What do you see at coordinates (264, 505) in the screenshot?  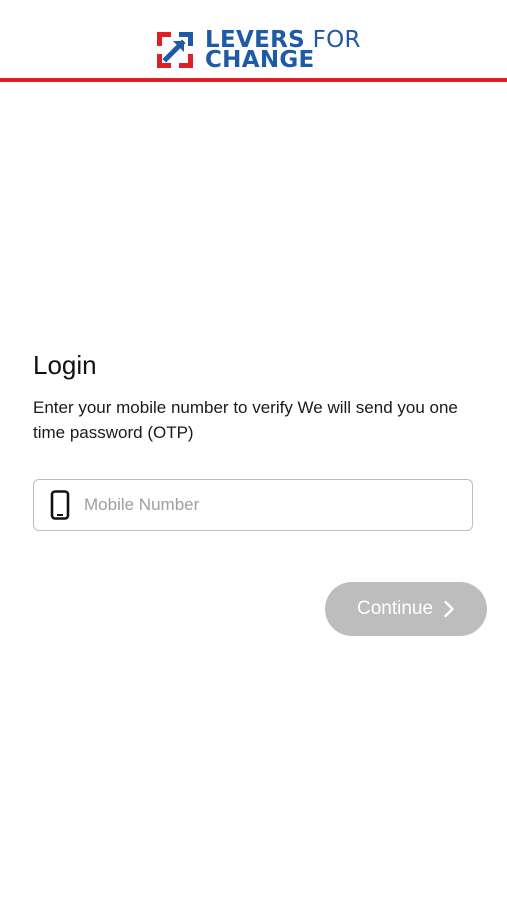 I see `mobile-number-input` at bounding box center [264, 505].